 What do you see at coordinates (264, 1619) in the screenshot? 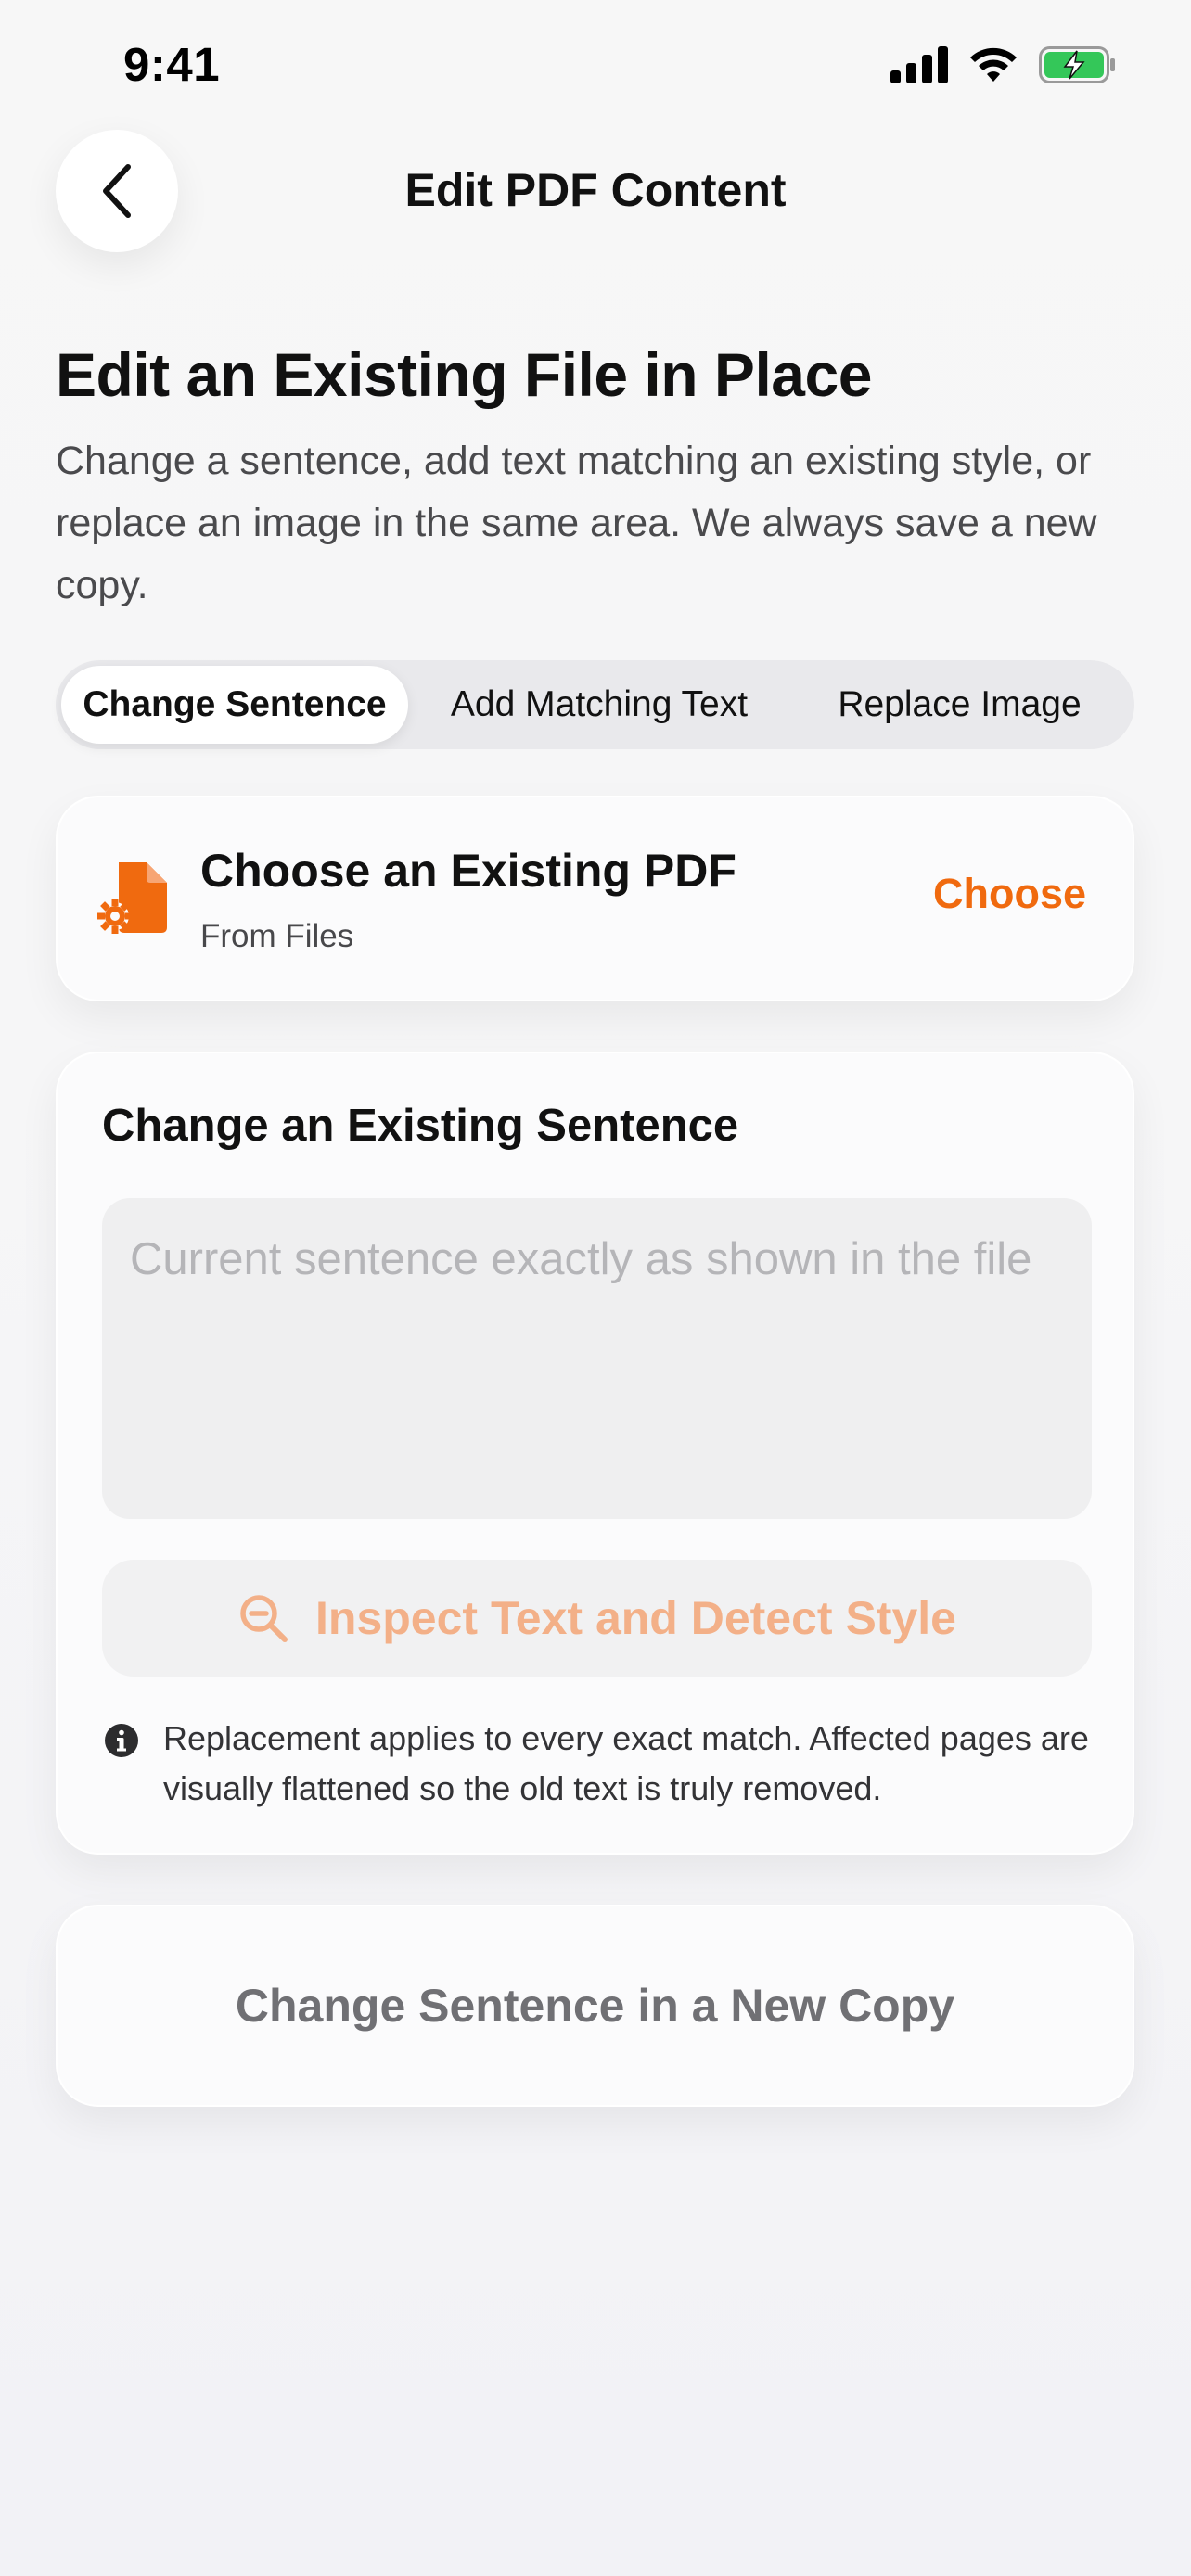
I see `magnifier-icon` at bounding box center [264, 1619].